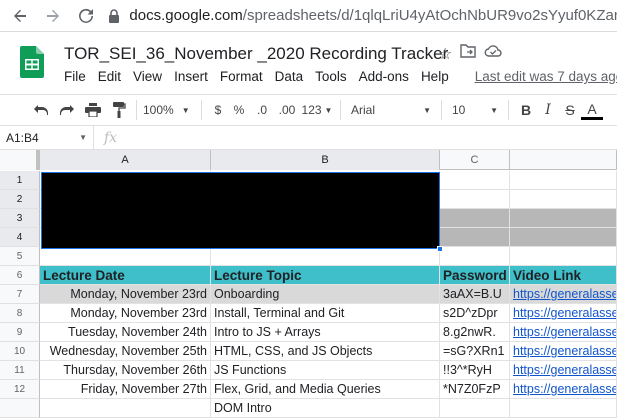 The width and height of the screenshot is (617, 418). Describe the element at coordinates (325, 294) in the screenshot. I see `topic-cell: Onboarding` at that location.